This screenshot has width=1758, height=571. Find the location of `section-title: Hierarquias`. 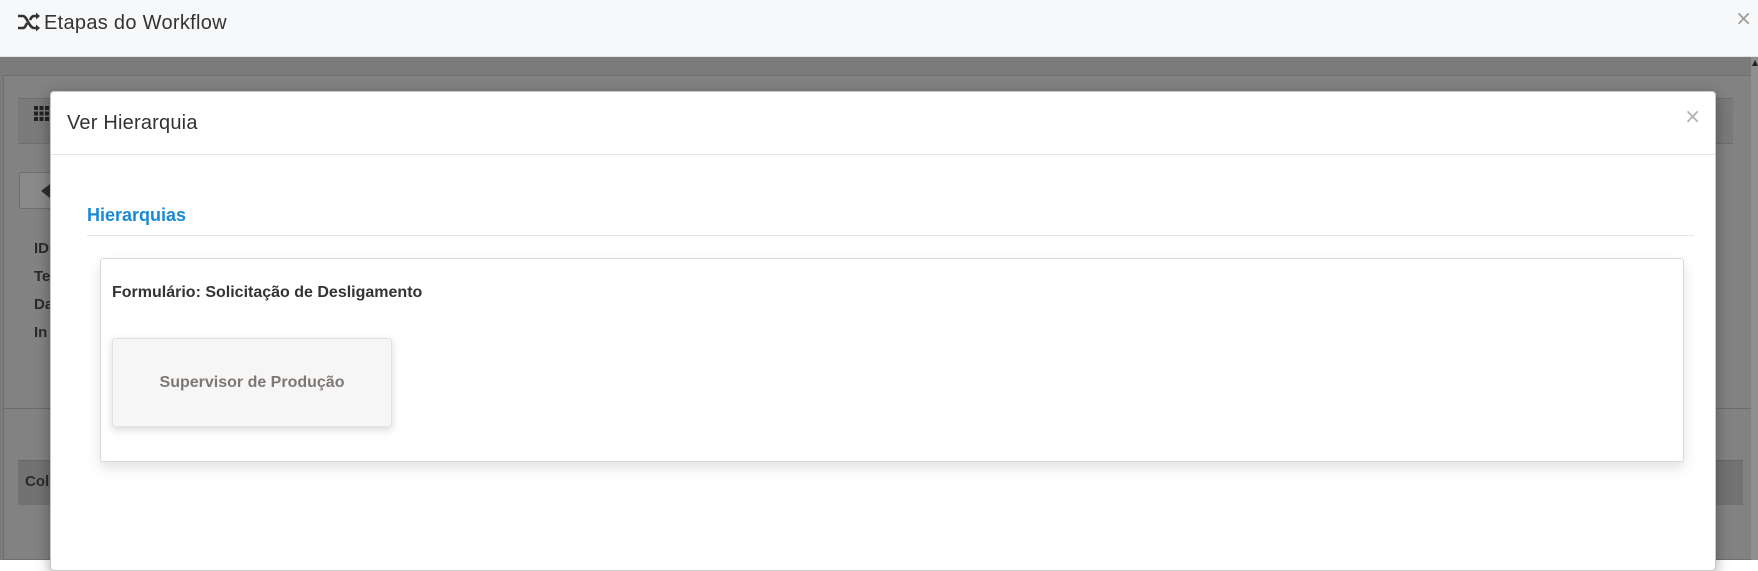

section-title: Hierarquias is located at coordinates (137, 215).